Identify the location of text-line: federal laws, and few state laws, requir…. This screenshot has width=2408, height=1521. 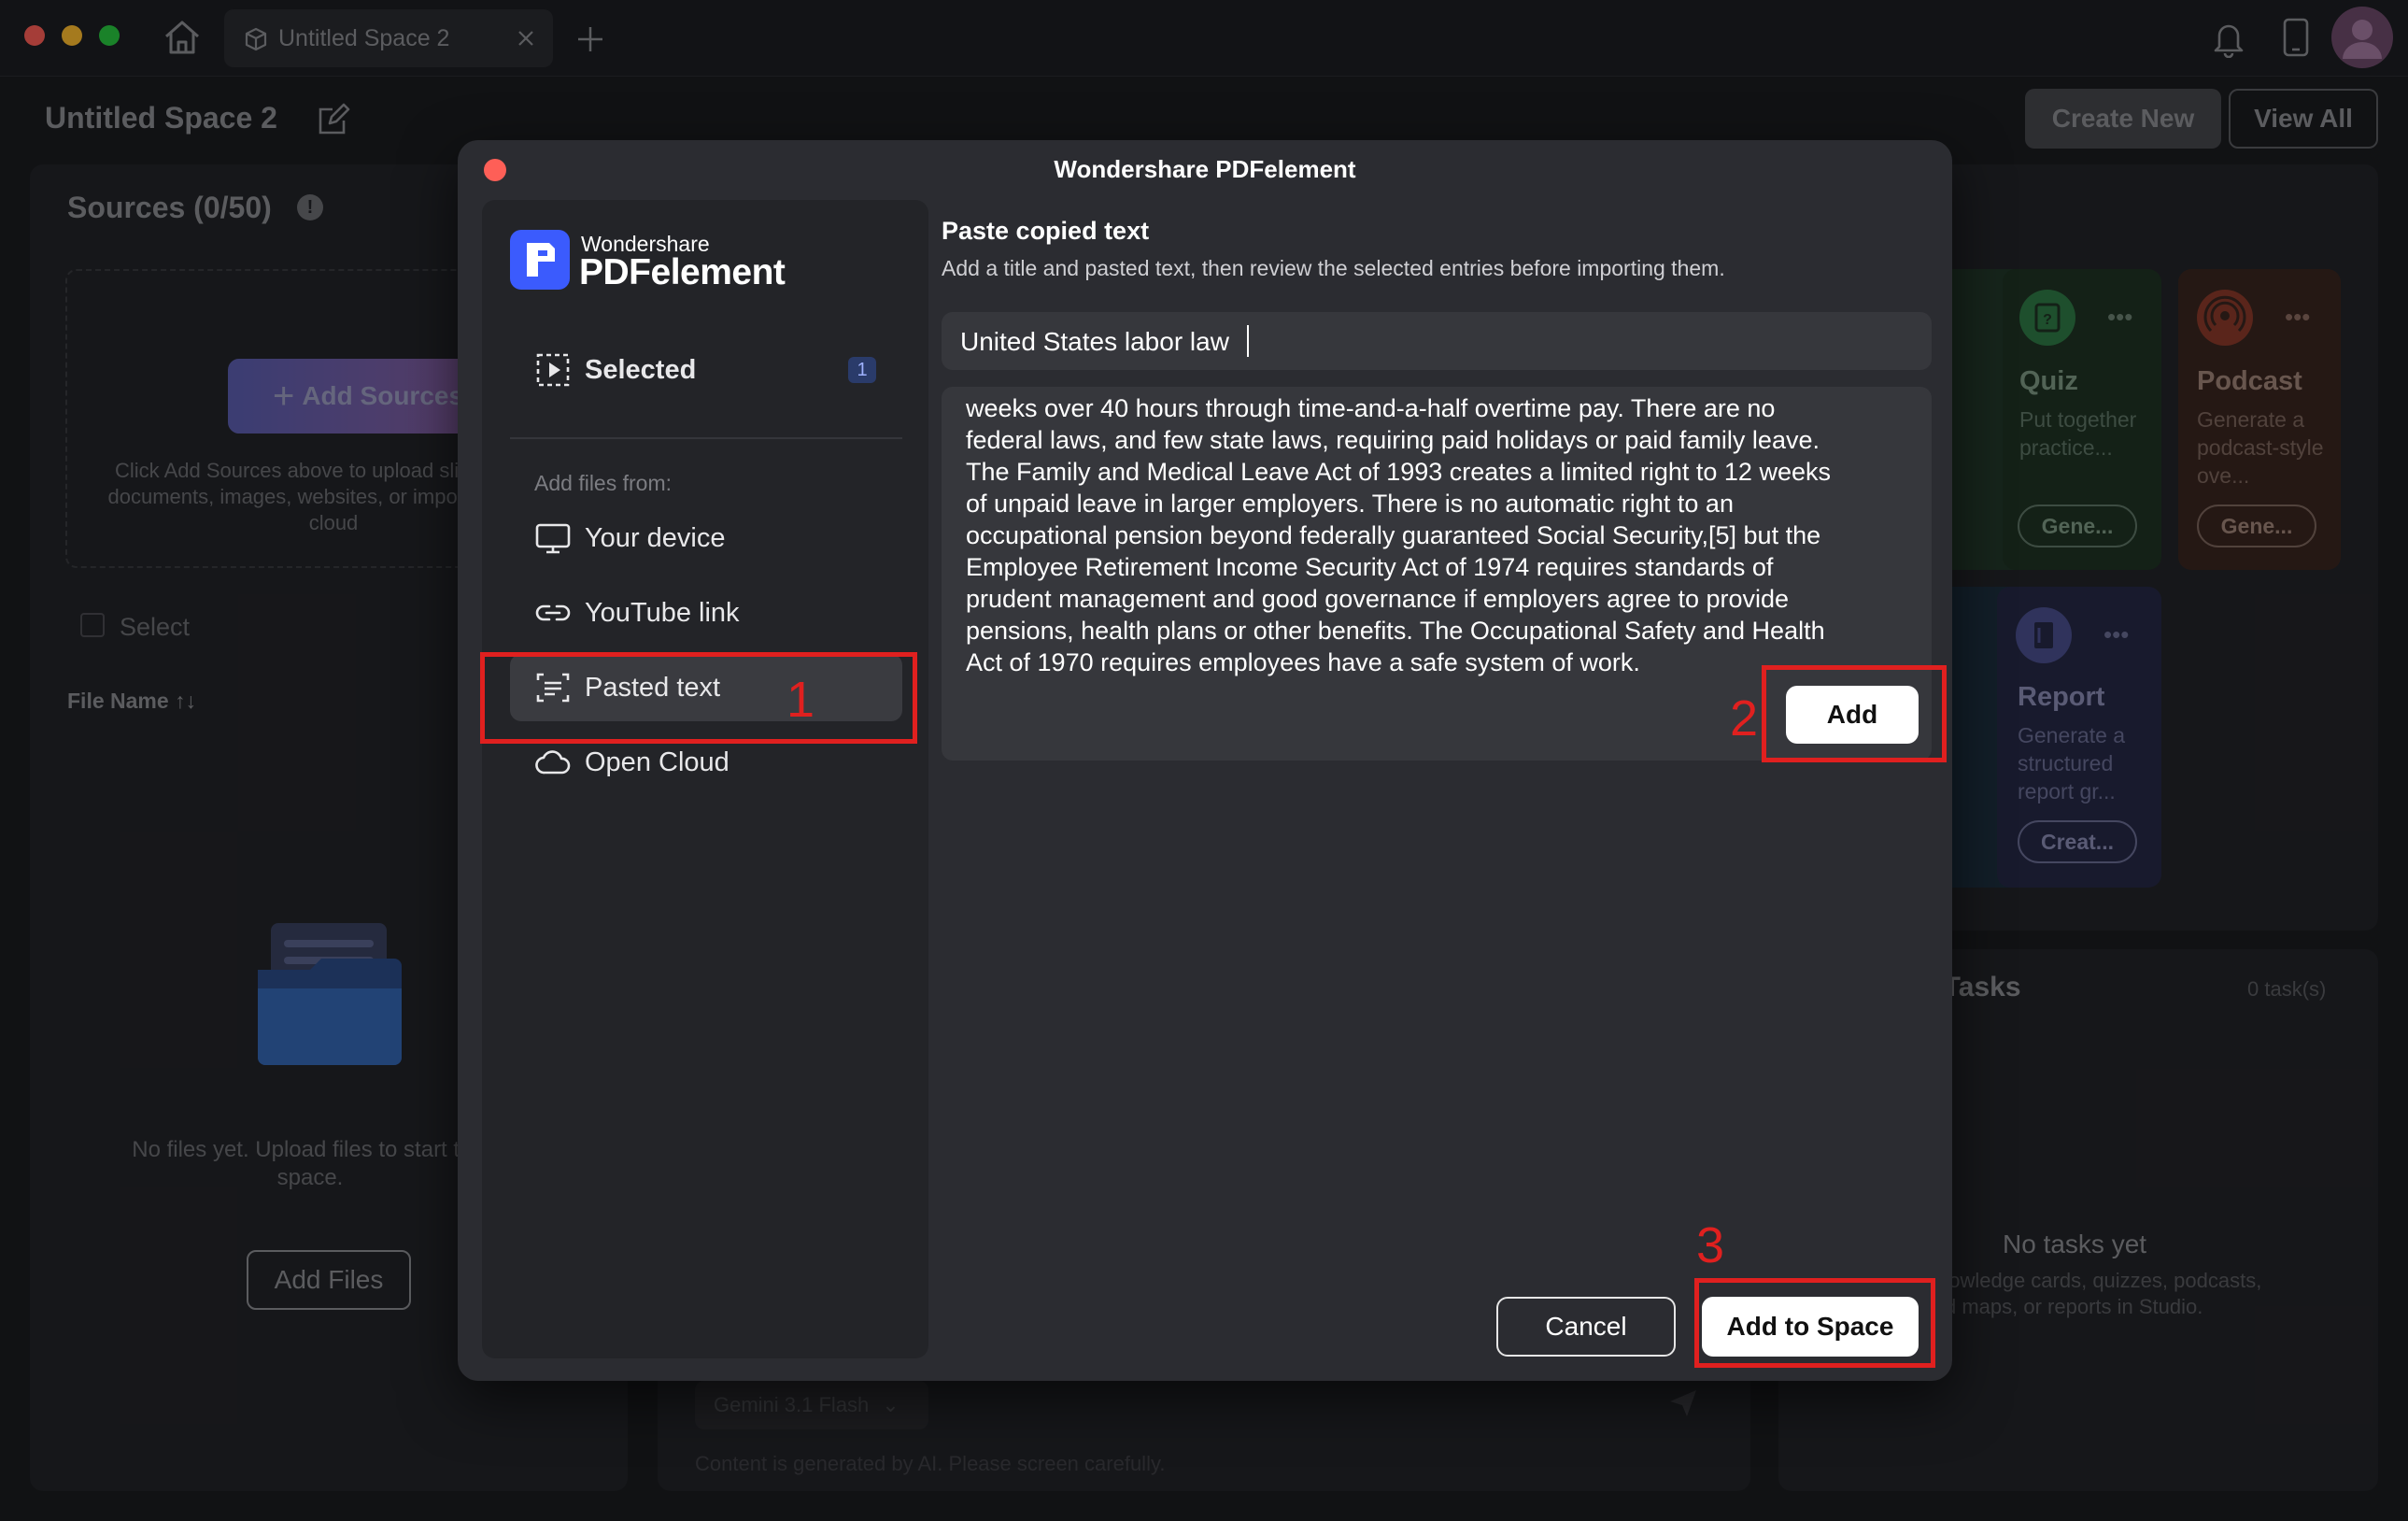
(1393, 440).